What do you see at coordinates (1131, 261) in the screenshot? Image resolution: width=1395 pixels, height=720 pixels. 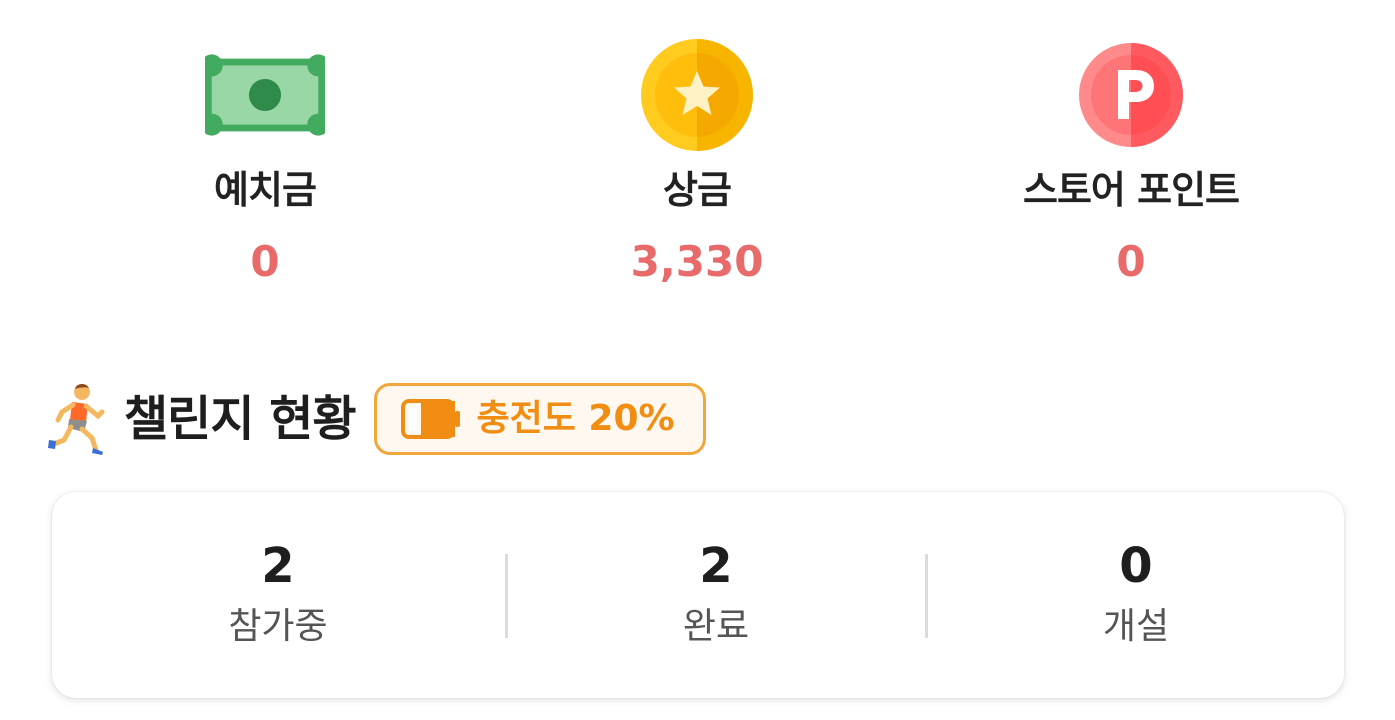 I see `store-points-value: 0` at bounding box center [1131, 261].